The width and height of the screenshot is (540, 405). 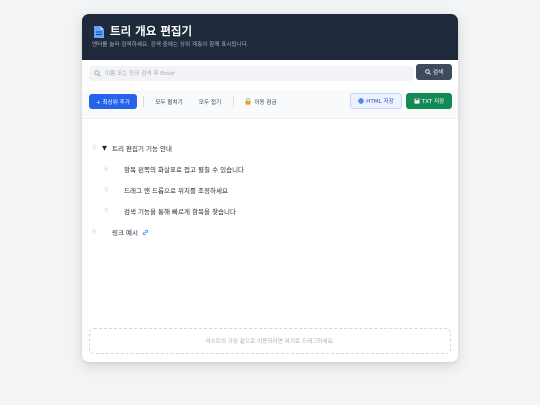 What do you see at coordinates (125, 232) in the screenshot?
I see `tree-item-label: 링크 예시` at bounding box center [125, 232].